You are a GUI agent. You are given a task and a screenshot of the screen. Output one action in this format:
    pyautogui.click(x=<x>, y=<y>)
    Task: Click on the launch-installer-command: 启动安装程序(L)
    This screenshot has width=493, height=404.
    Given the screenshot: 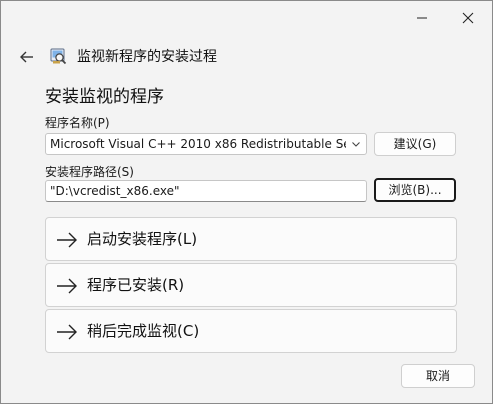 What is the action you would take?
    pyautogui.click(x=251, y=239)
    